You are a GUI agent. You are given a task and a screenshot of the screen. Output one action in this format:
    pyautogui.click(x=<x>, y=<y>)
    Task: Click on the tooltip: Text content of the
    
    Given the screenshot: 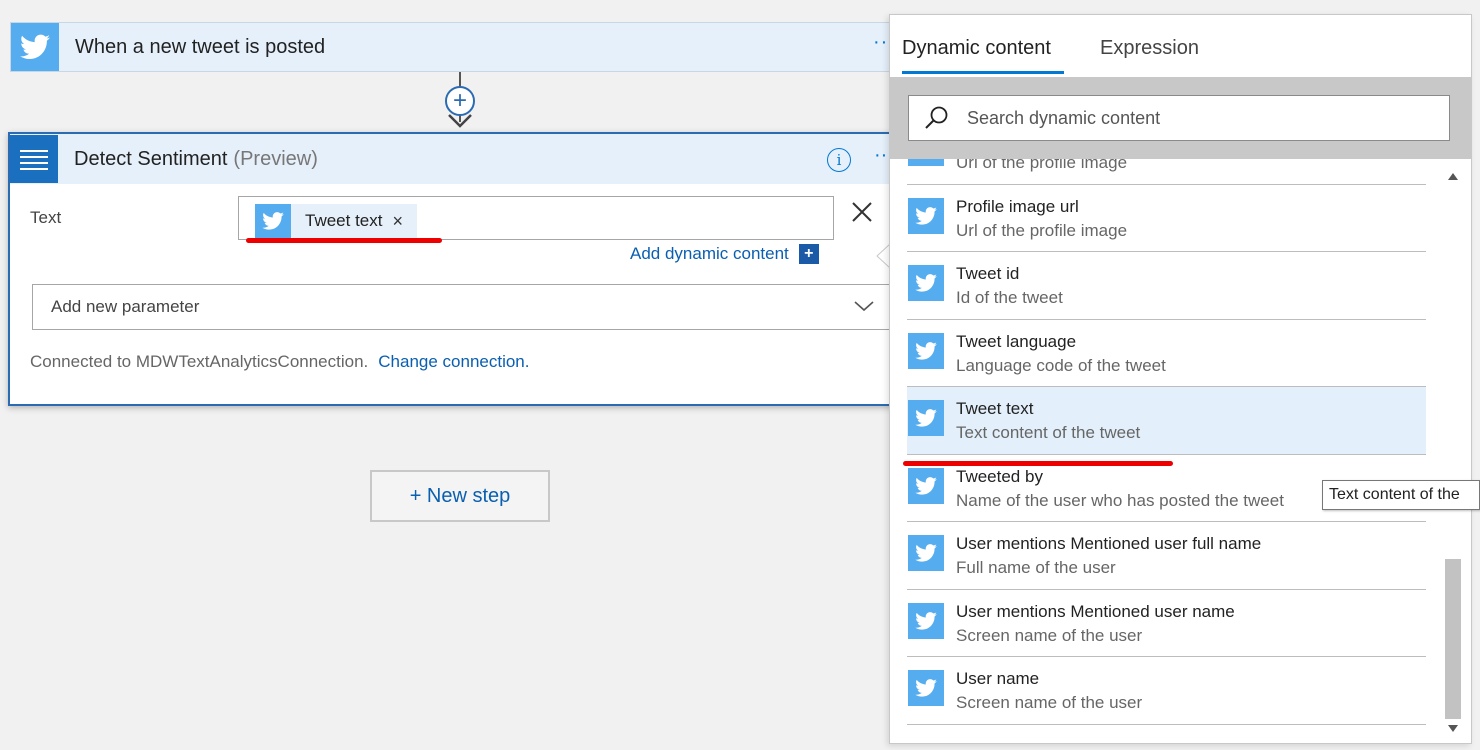 What is the action you would take?
    pyautogui.click(x=1401, y=495)
    